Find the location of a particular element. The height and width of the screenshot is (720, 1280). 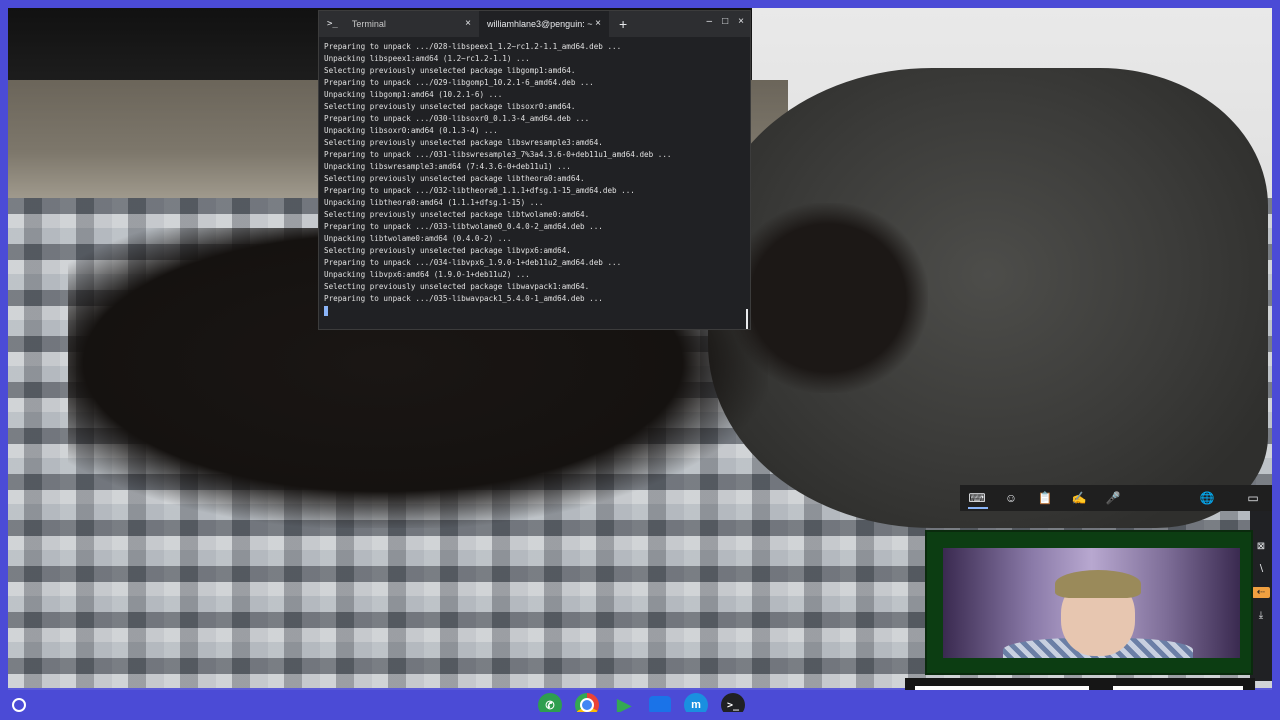

move-keyboard-icon: ⤓ is located at coordinates (1261, 615).